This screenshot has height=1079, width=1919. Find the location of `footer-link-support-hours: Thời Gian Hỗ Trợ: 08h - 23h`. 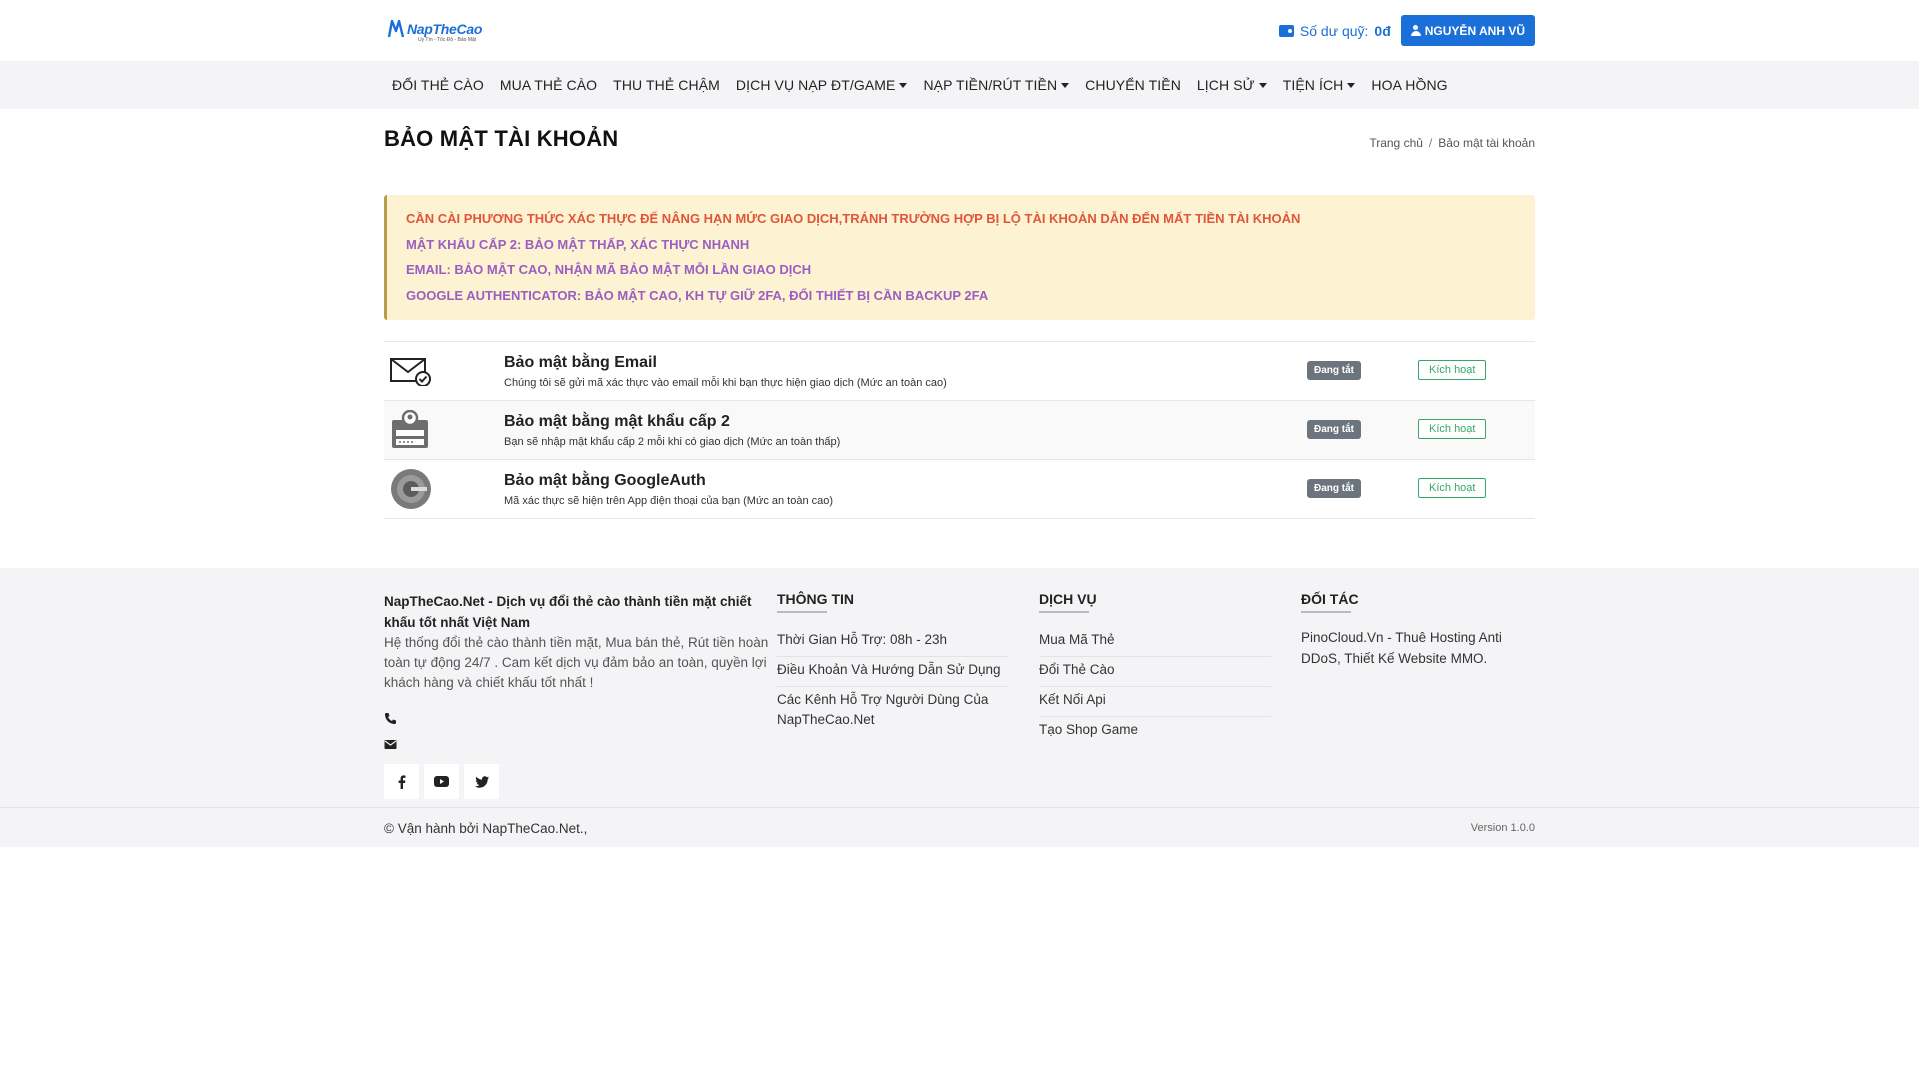

footer-link-support-hours: Thời Gian Hỗ Trợ: 08h - 23h is located at coordinates (893, 642).